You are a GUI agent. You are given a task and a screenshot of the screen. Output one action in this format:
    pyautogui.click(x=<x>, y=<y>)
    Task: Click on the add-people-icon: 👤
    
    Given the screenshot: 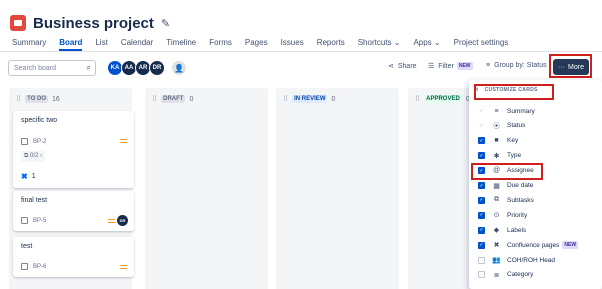 What is the action you would take?
    pyautogui.click(x=179, y=68)
    